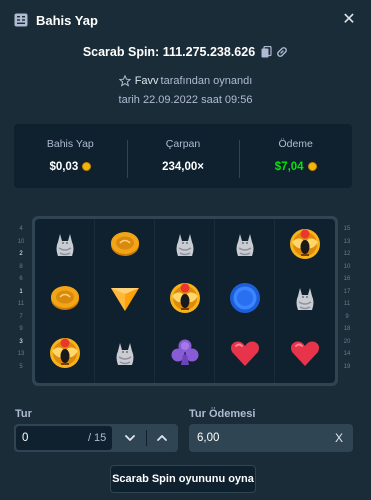 The width and height of the screenshot is (371, 500). Describe the element at coordinates (222, 414) in the screenshot. I see `round-payout-label: Tur Ödemesi` at that location.